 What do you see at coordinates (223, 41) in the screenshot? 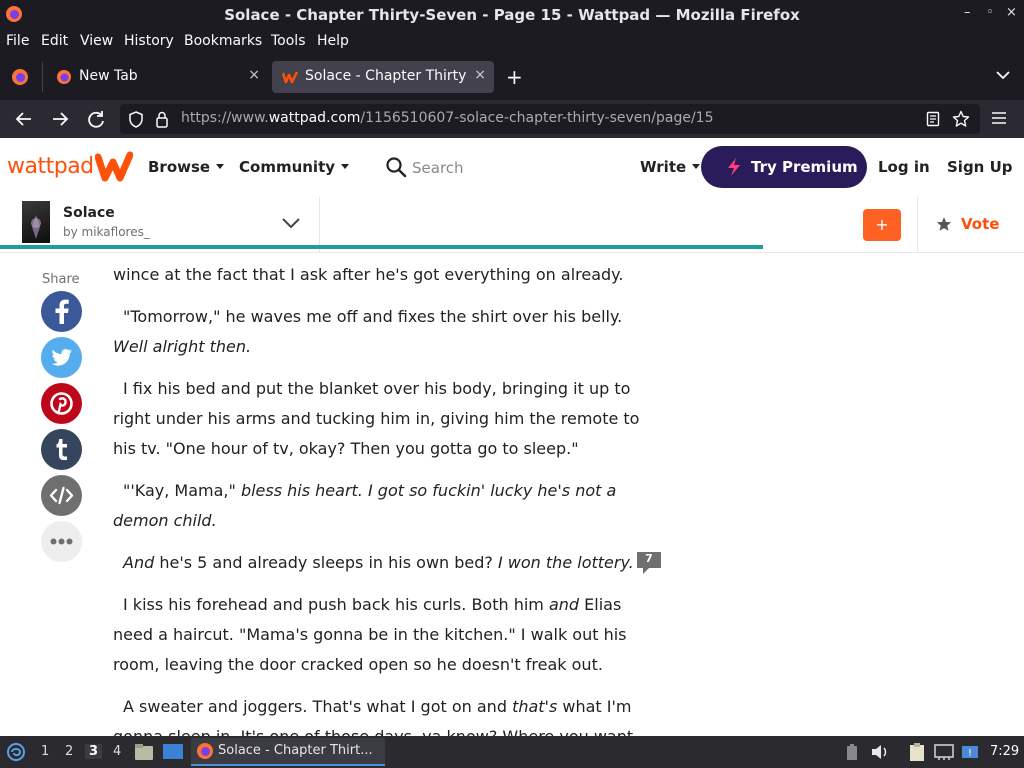
I see `menu-bookmarks: Bookmarks` at bounding box center [223, 41].